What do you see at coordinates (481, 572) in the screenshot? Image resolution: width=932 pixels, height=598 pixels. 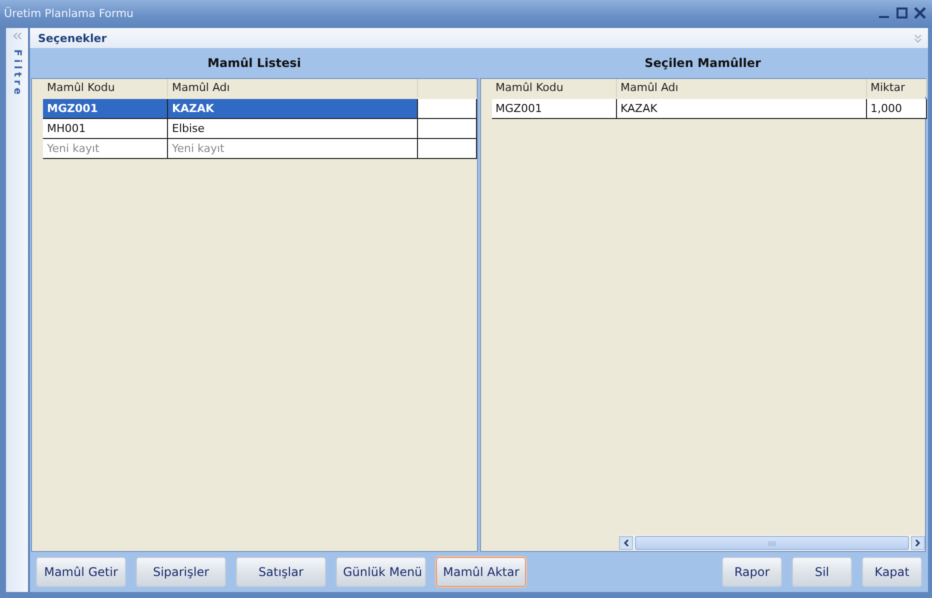 I see `action-button: Mamûl Aktar` at bounding box center [481, 572].